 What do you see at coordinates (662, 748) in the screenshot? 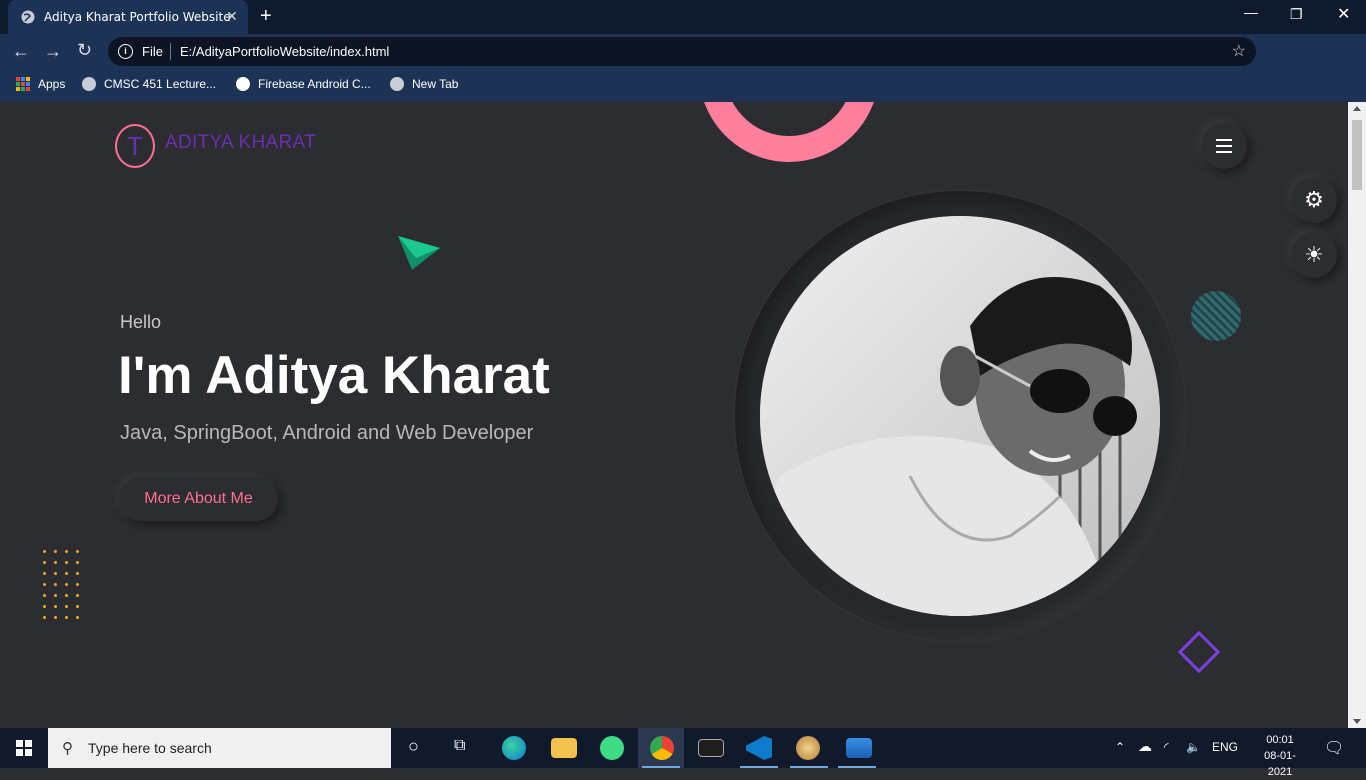
I see `chrome-icon` at bounding box center [662, 748].